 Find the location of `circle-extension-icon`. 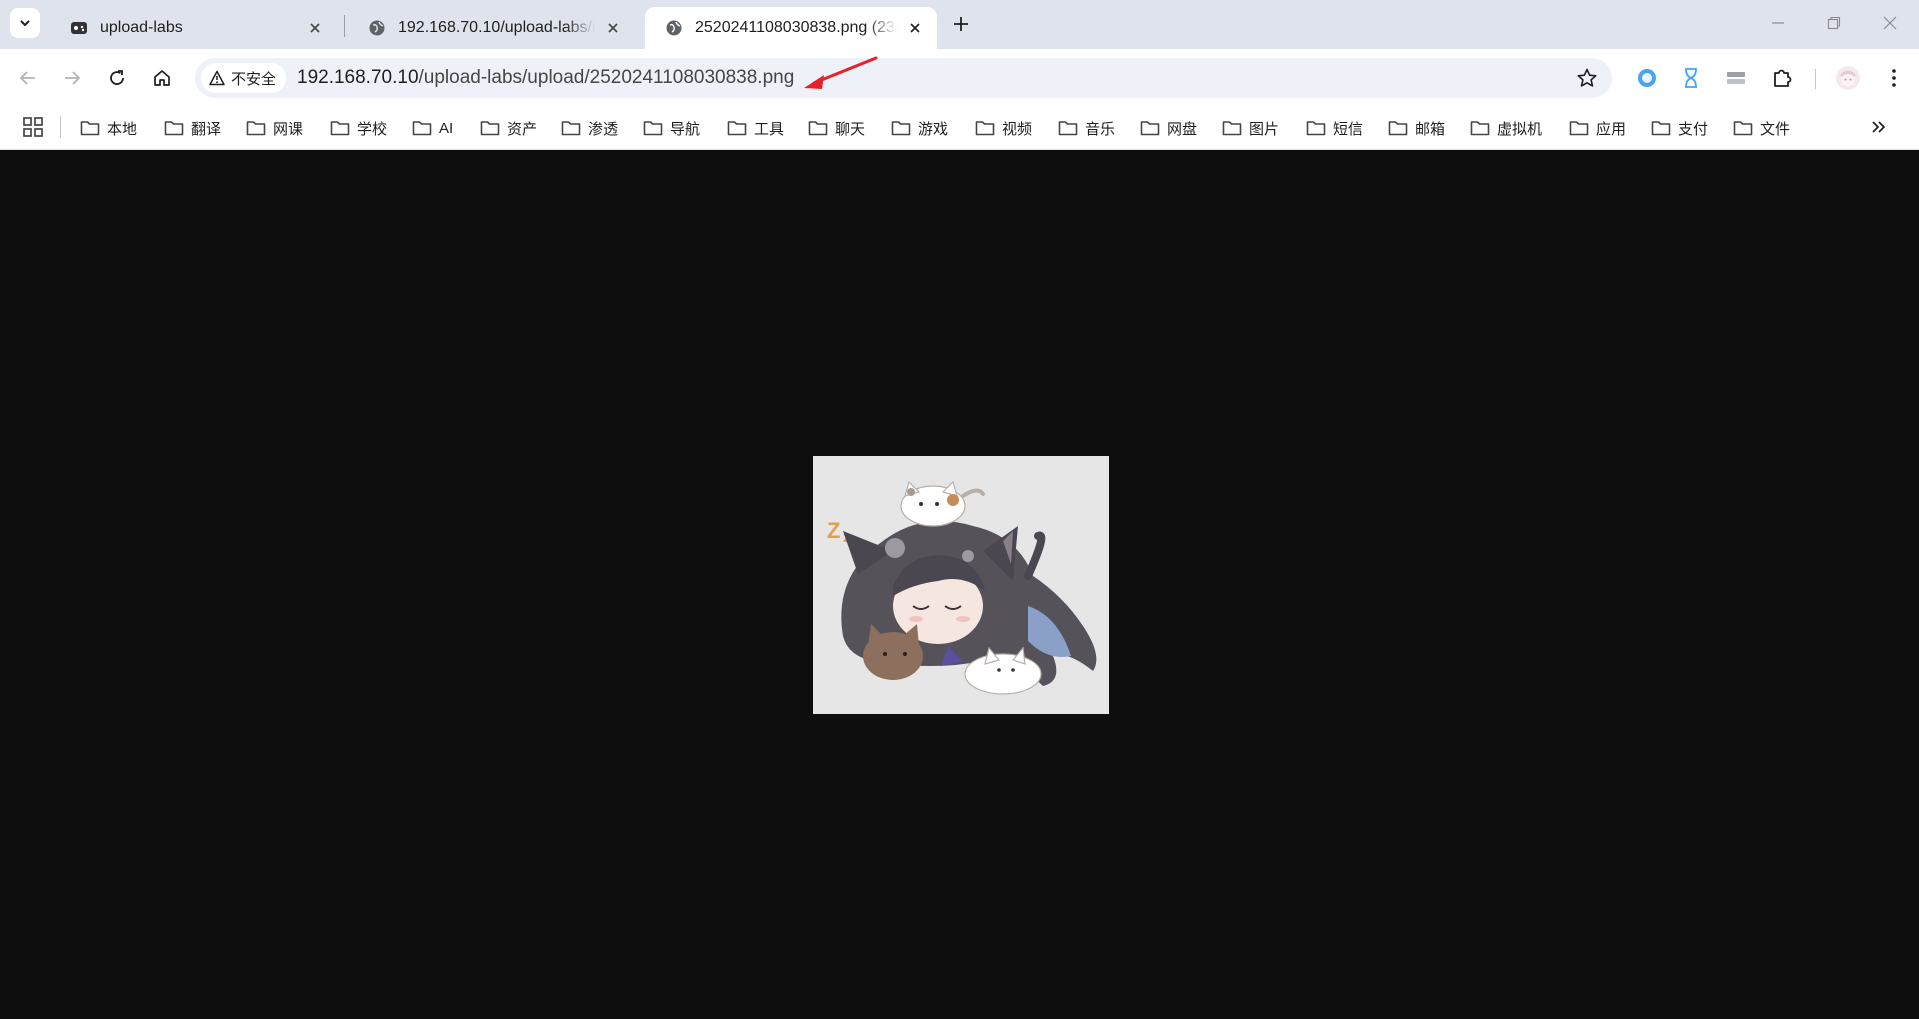

circle-extension-icon is located at coordinates (1647, 78).